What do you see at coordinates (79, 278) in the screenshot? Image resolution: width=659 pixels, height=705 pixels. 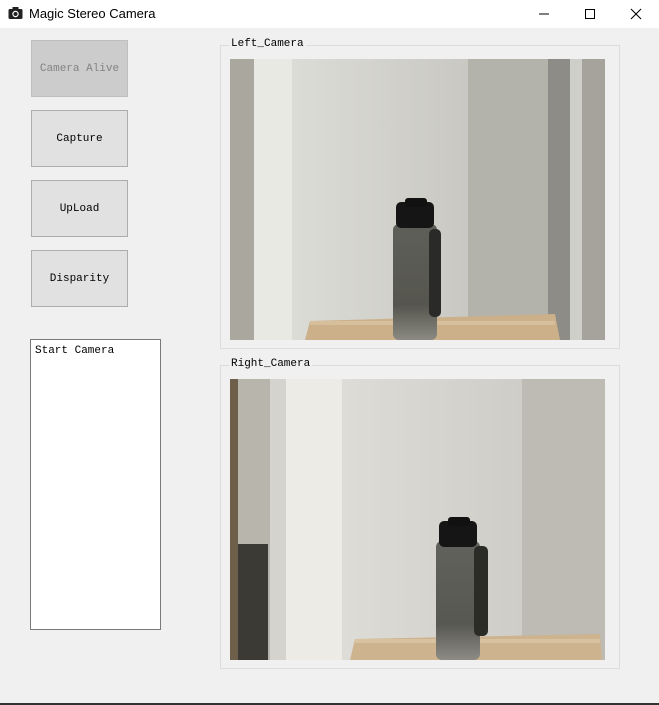 I see `disparity-button: Disparity` at bounding box center [79, 278].